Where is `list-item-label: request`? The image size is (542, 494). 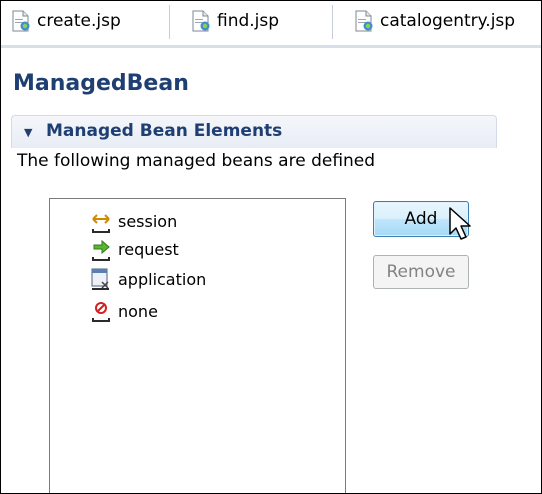
list-item-label: request is located at coordinates (148, 249).